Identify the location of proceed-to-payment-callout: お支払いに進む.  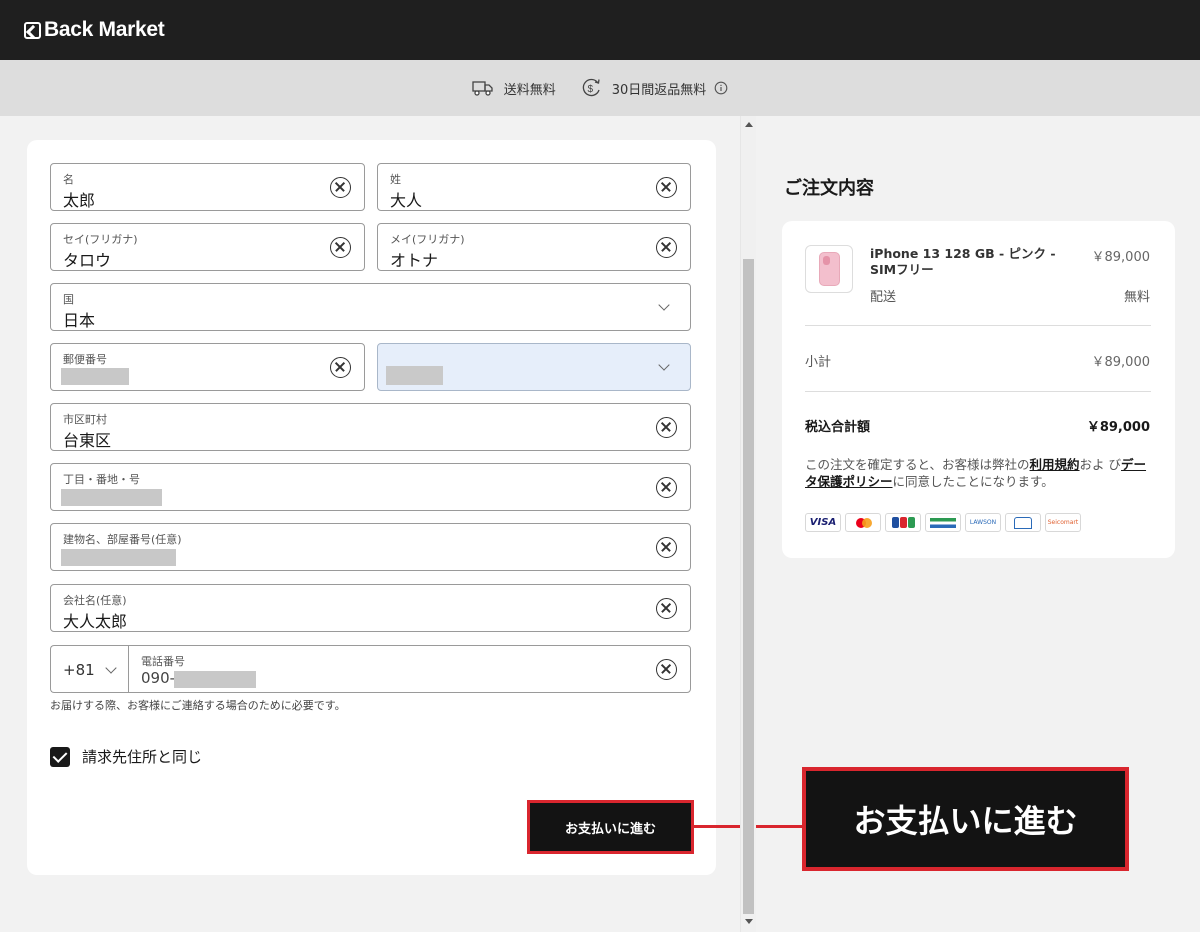
(965, 819).